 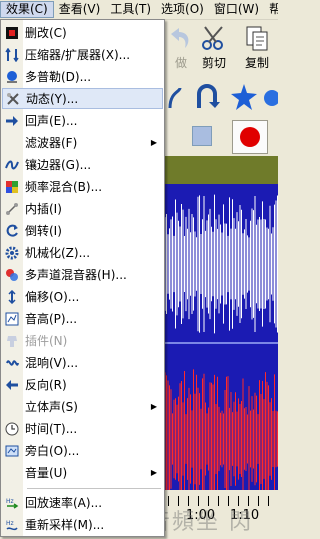 I want to click on cut-button: 剪切, so click(x=214, y=49).